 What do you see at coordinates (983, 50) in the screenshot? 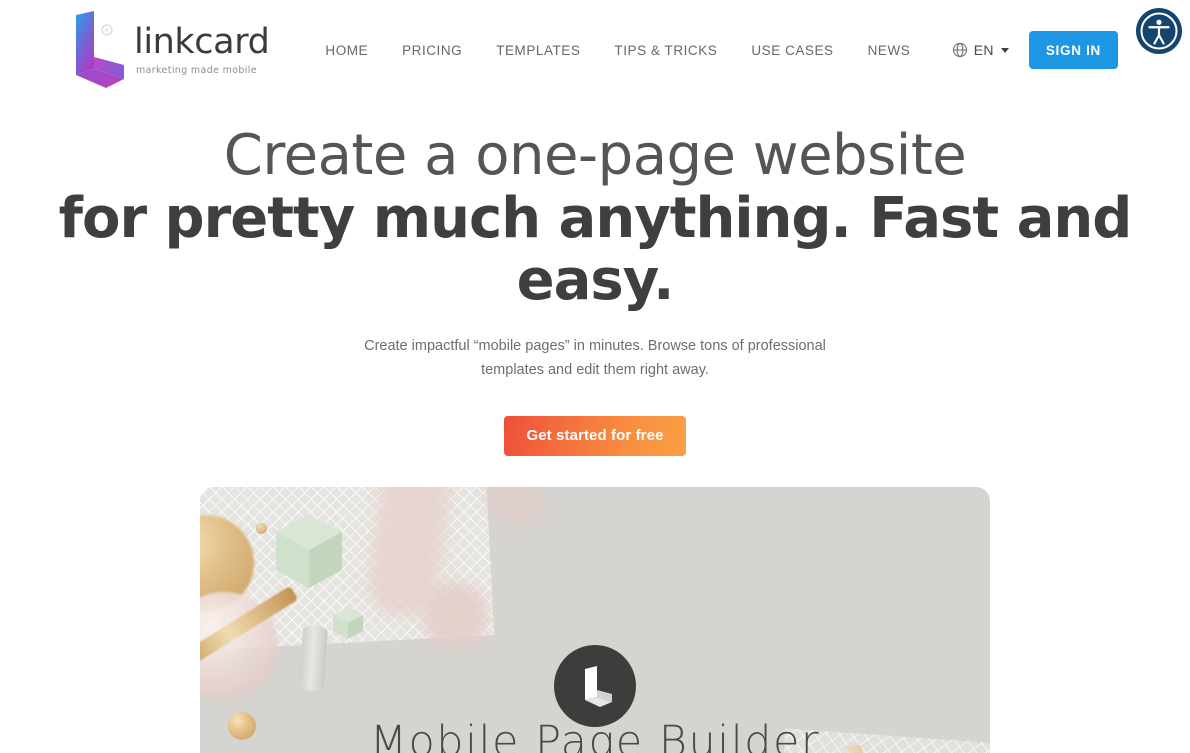
I see `language-code: EN` at bounding box center [983, 50].